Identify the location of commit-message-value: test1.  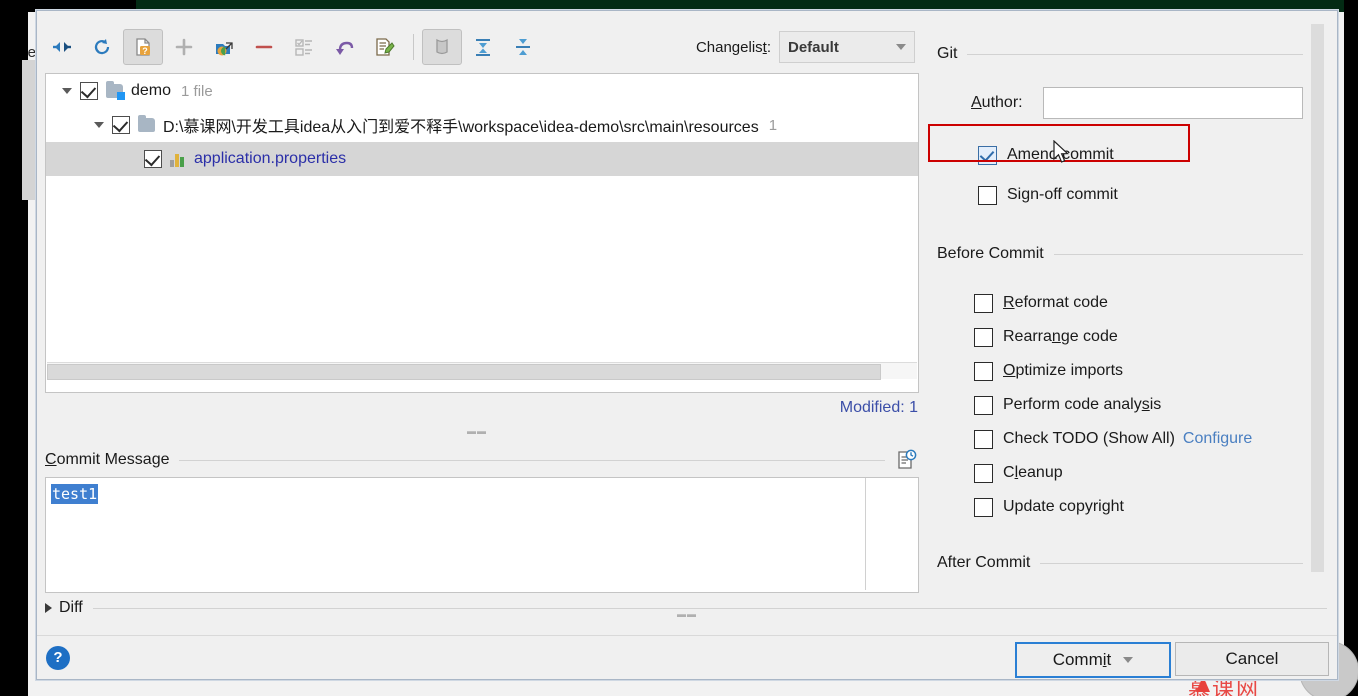
(75, 494).